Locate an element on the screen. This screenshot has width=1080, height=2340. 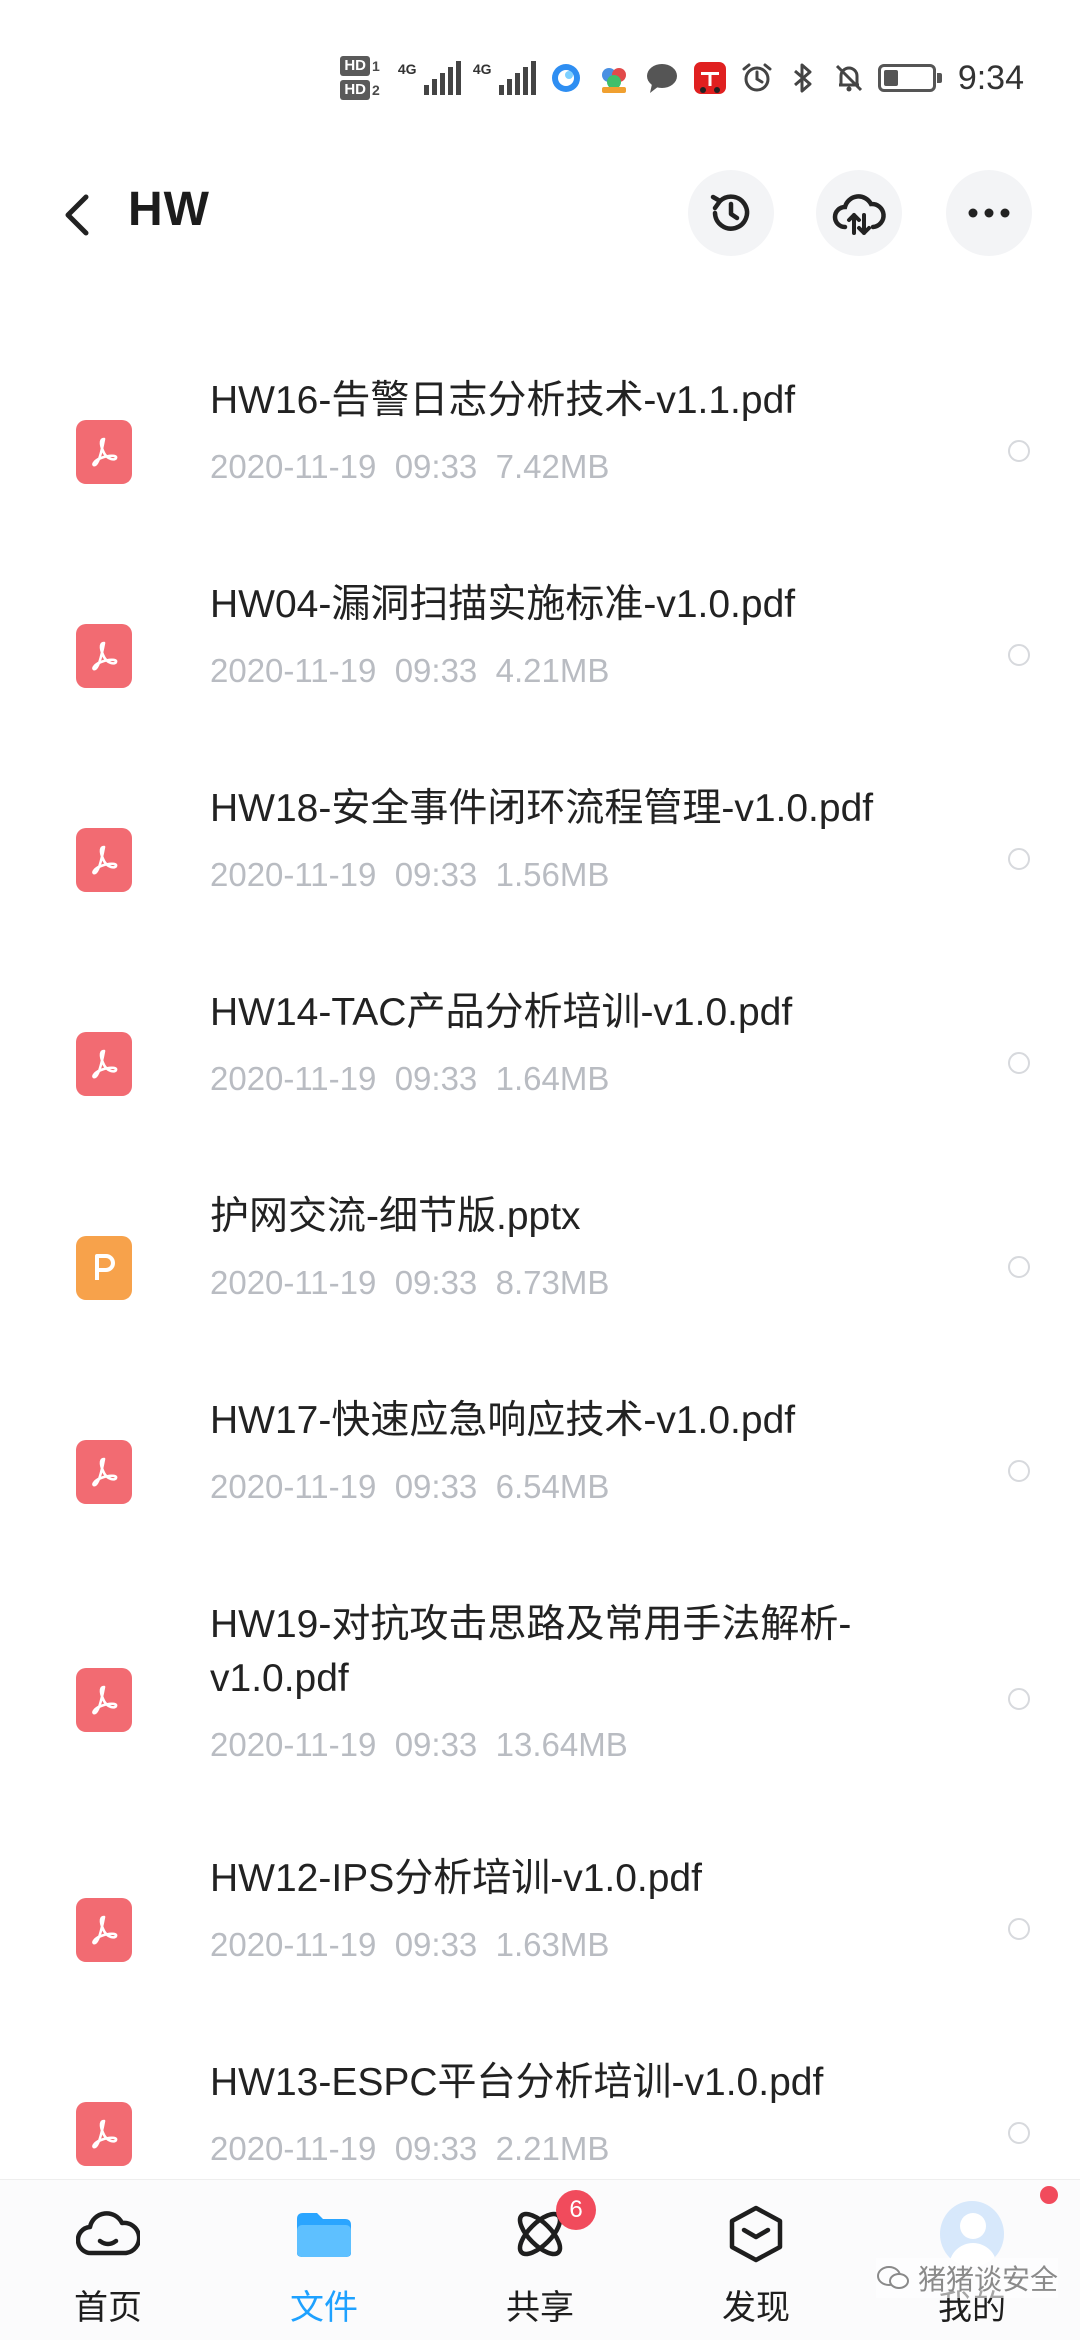
tmall-app-icon is located at coordinates (709, 78).